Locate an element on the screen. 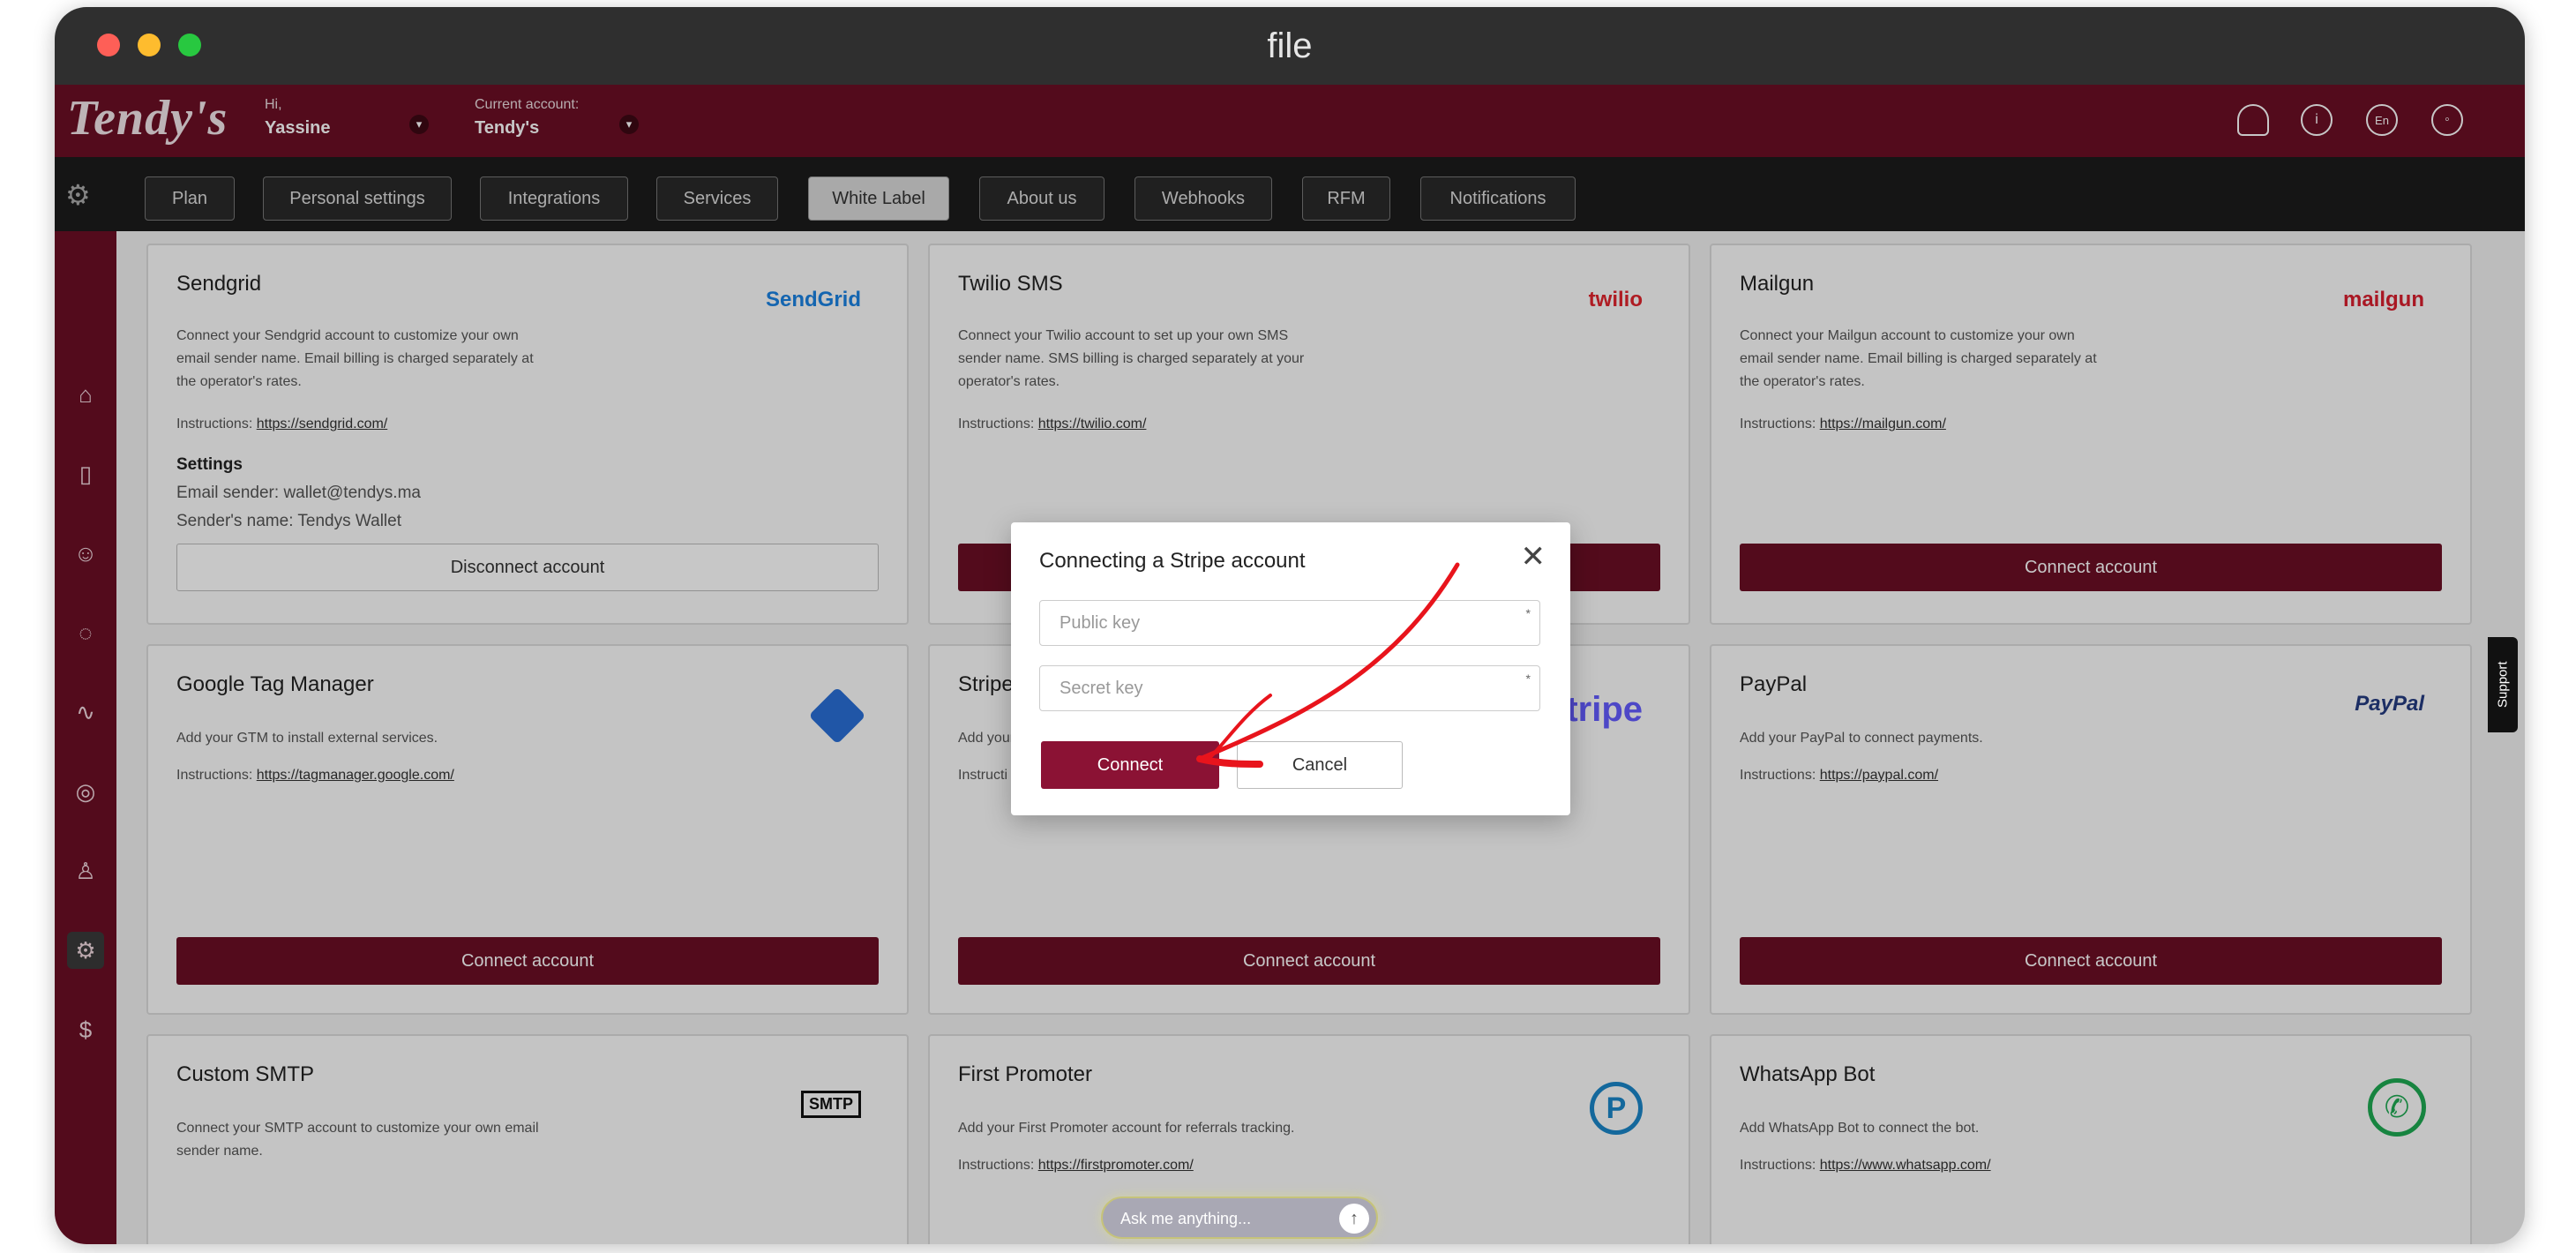 Image resolution: width=2576 pixels, height=1253 pixels. public-key-input: Public key * is located at coordinates (1290, 623).